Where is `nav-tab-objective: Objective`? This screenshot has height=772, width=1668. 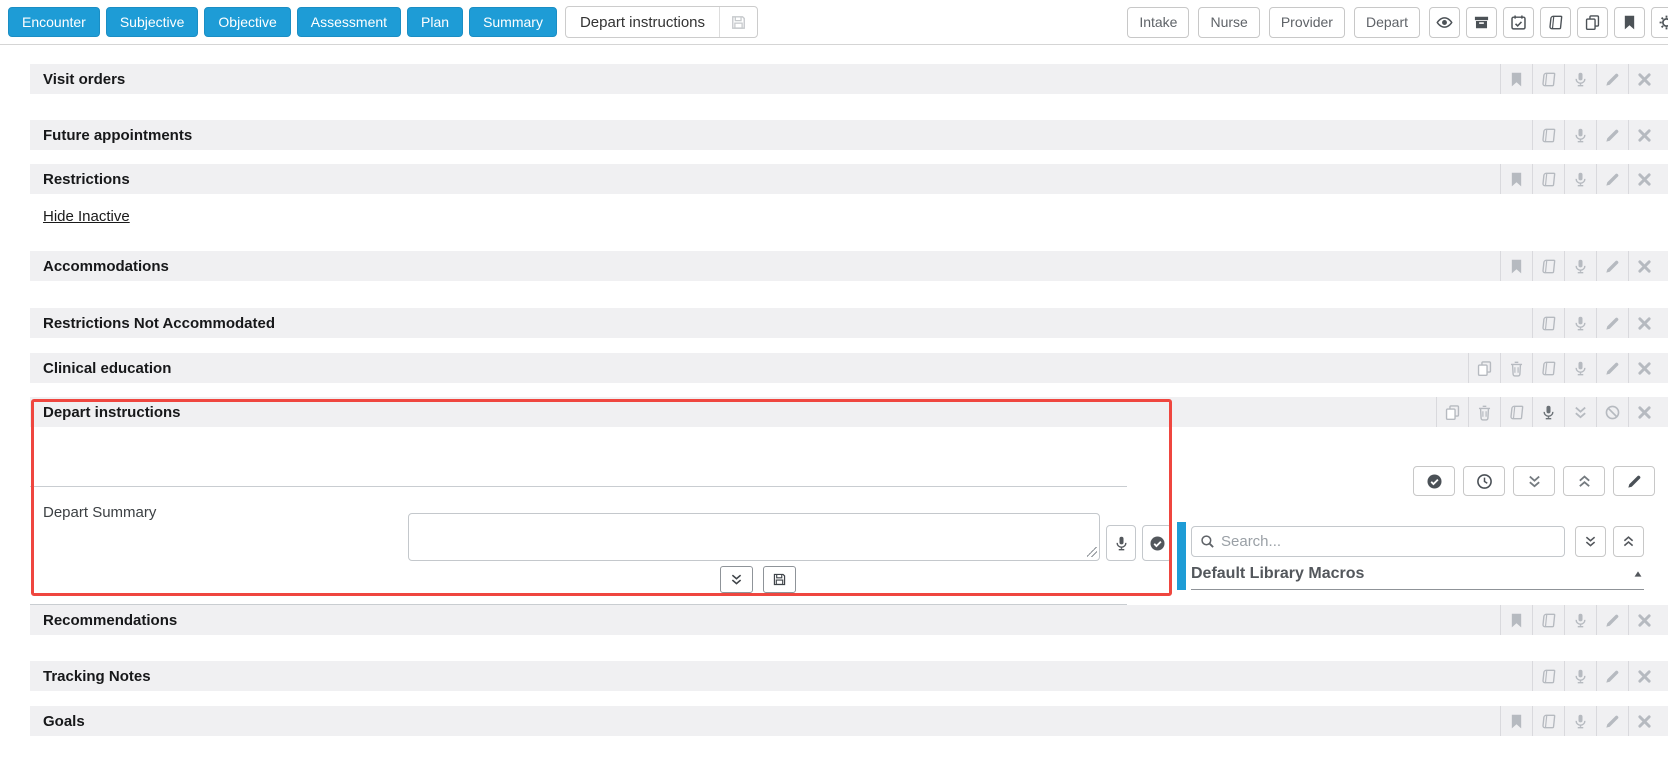 nav-tab-objective: Objective is located at coordinates (247, 22).